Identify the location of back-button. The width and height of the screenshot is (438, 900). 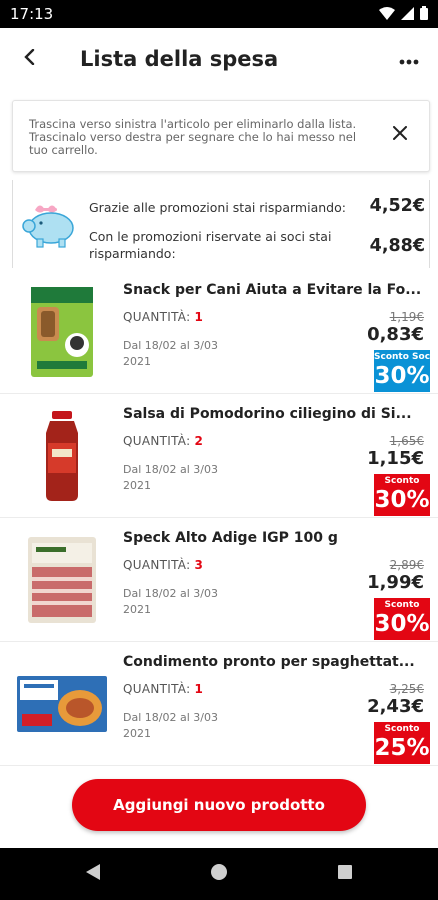
(30, 59).